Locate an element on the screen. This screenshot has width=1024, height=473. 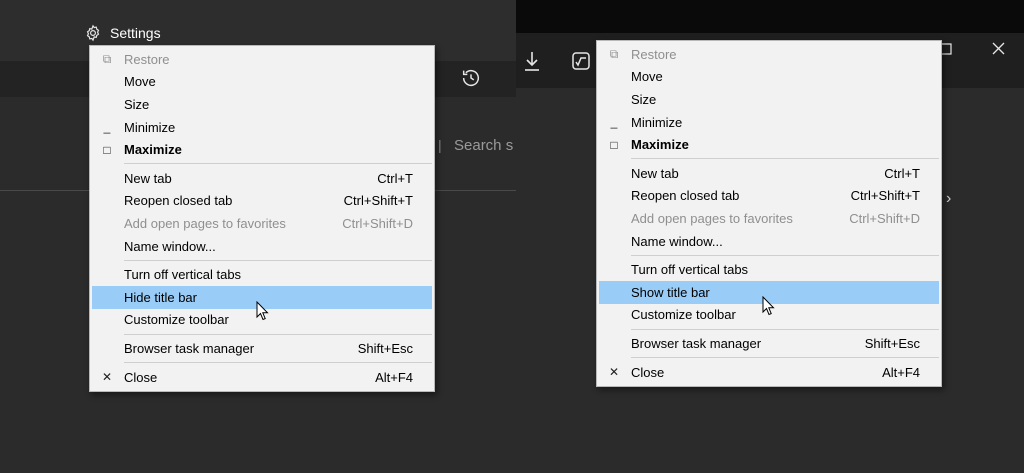
close-icon is located at coordinates (998, 51).